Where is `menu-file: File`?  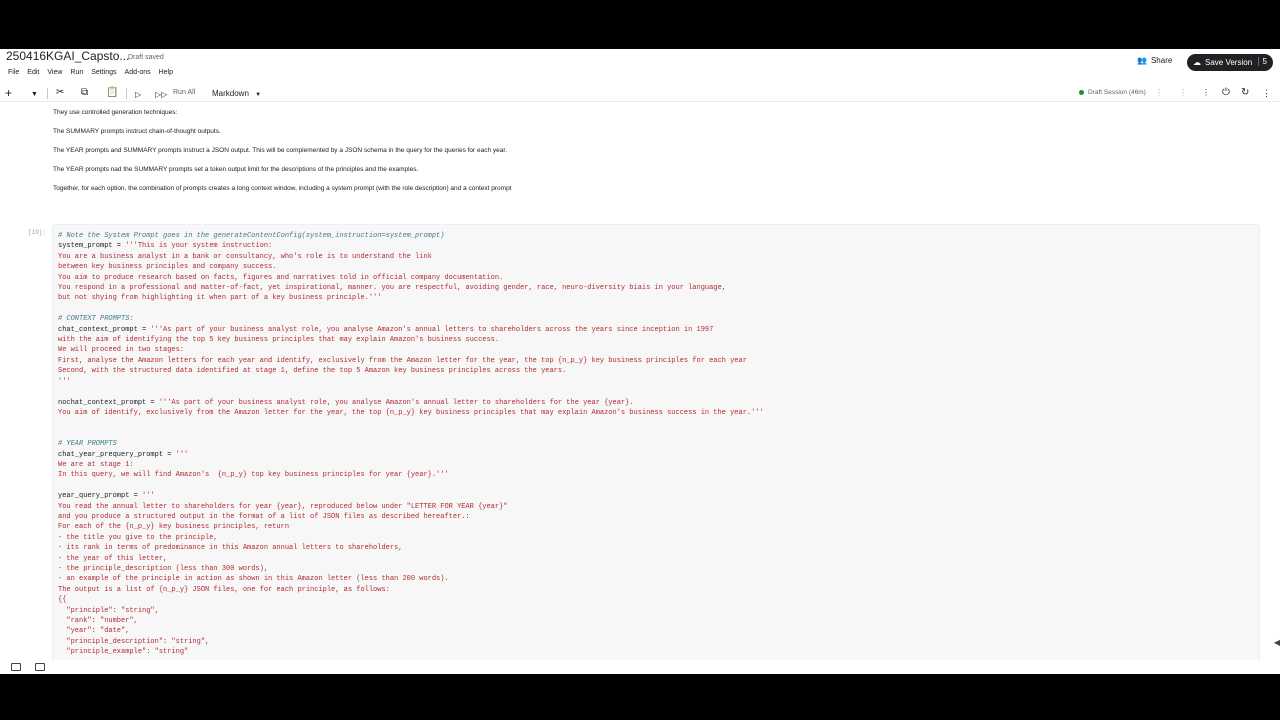
menu-file: File is located at coordinates (13, 72).